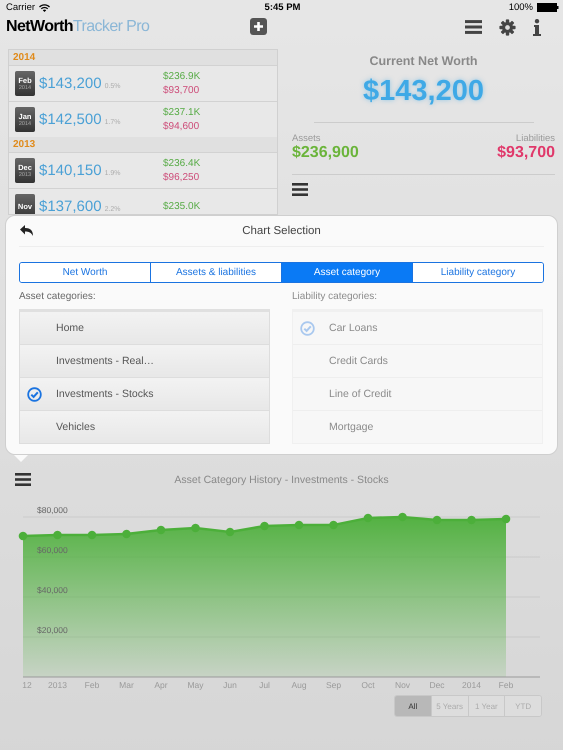 The width and height of the screenshot is (563, 750). I want to click on axis-tick-label: Jun, so click(230, 685).